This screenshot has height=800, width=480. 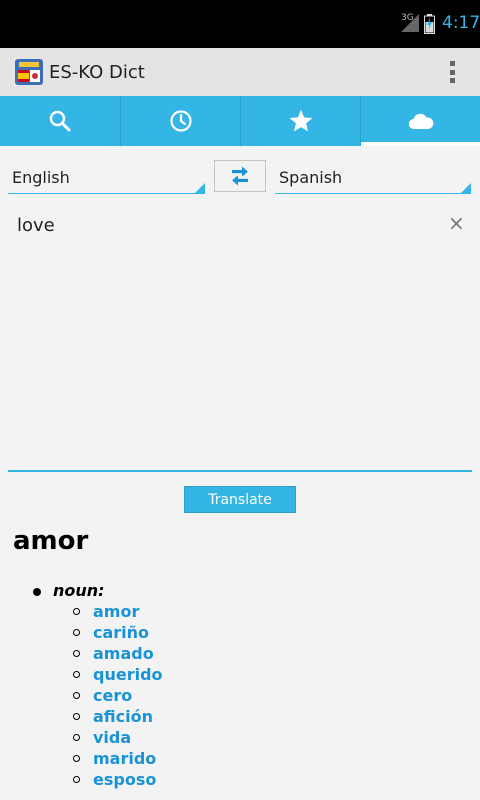 I want to click on status-bar: 3G 4:17, so click(x=240, y=24).